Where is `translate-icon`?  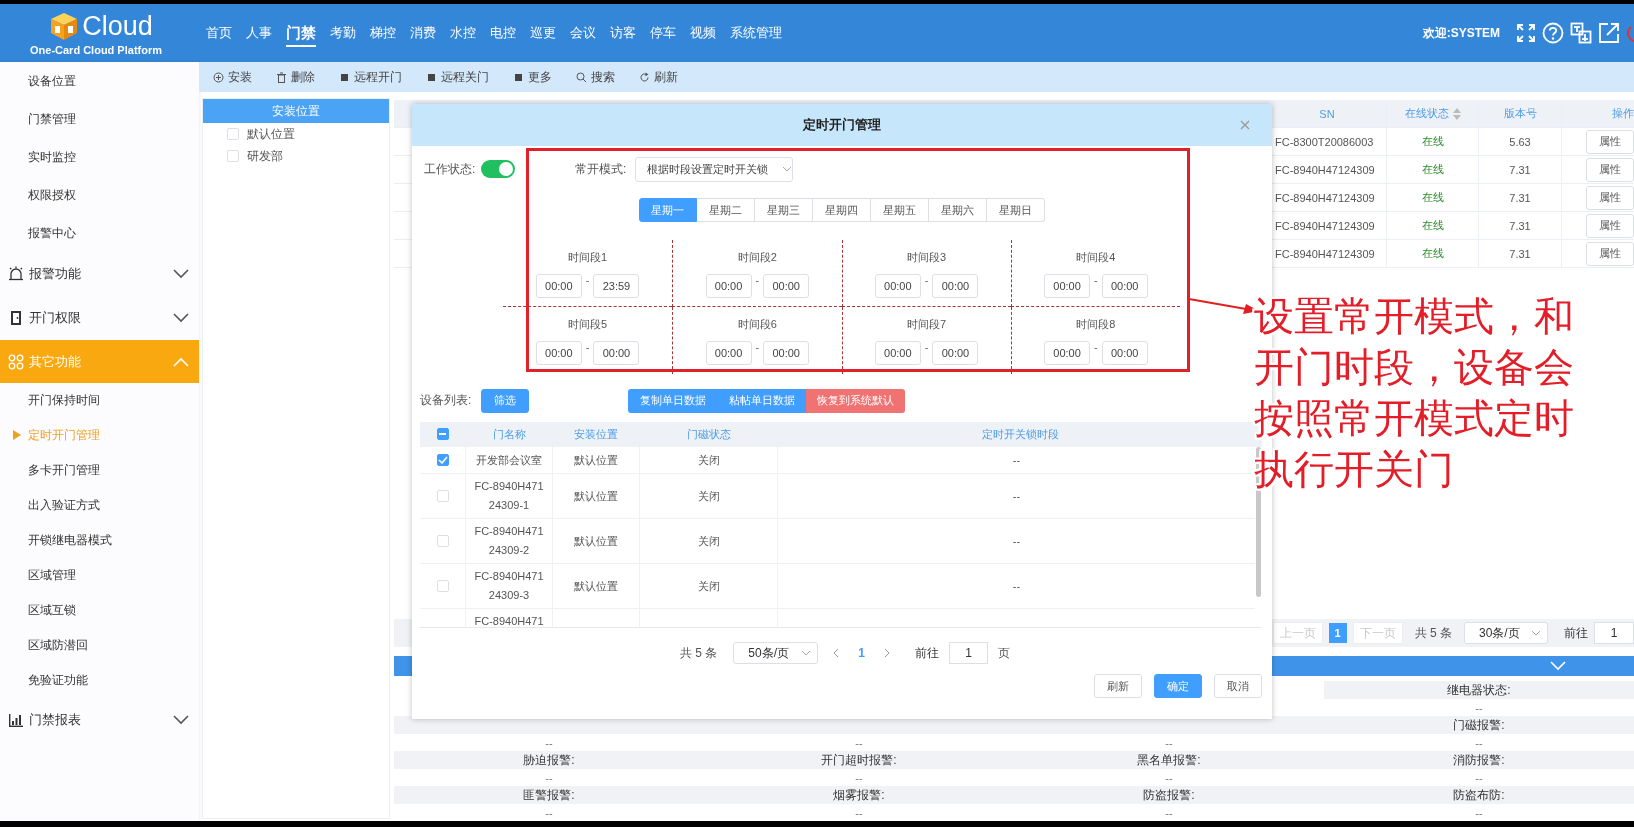
translate-icon is located at coordinates (1581, 33).